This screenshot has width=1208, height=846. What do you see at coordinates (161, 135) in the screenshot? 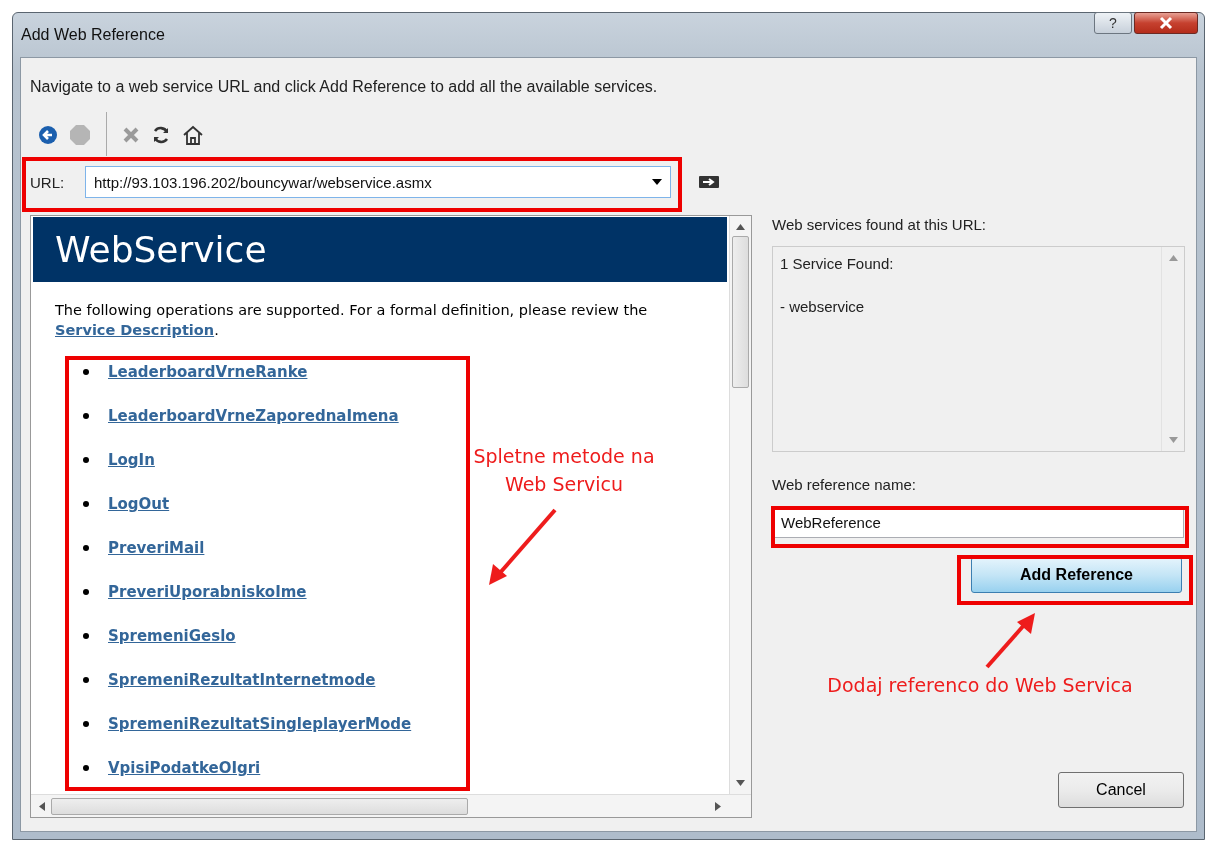
I see `refresh-icon` at bounding box center [161, 135].